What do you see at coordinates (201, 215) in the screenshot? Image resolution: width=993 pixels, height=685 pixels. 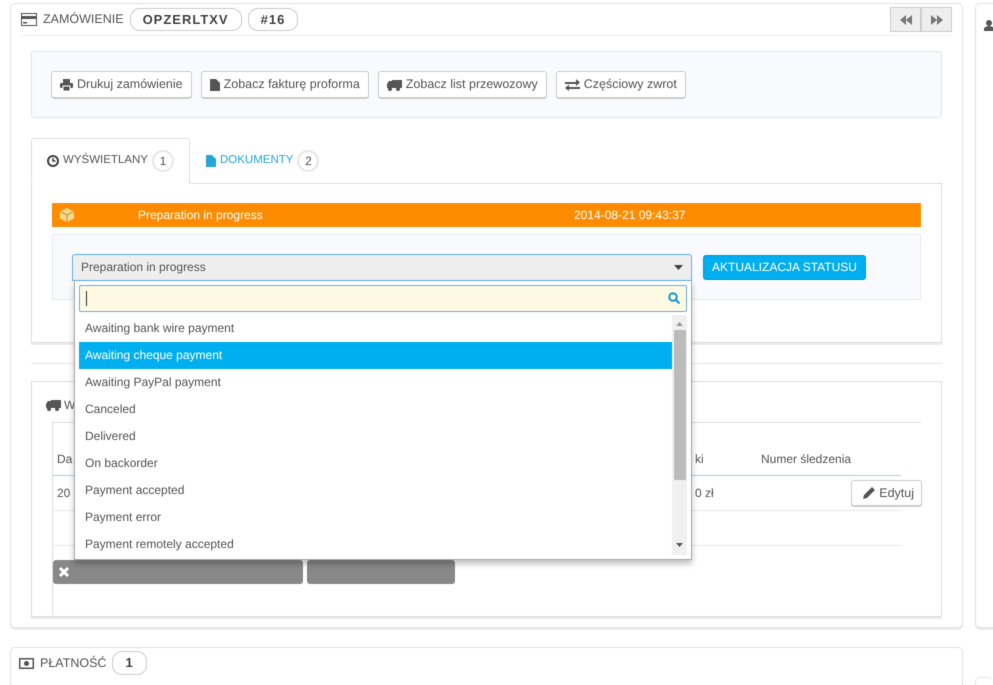 I see `status-name: Preparation in progress` at bounding box center [201, 215].